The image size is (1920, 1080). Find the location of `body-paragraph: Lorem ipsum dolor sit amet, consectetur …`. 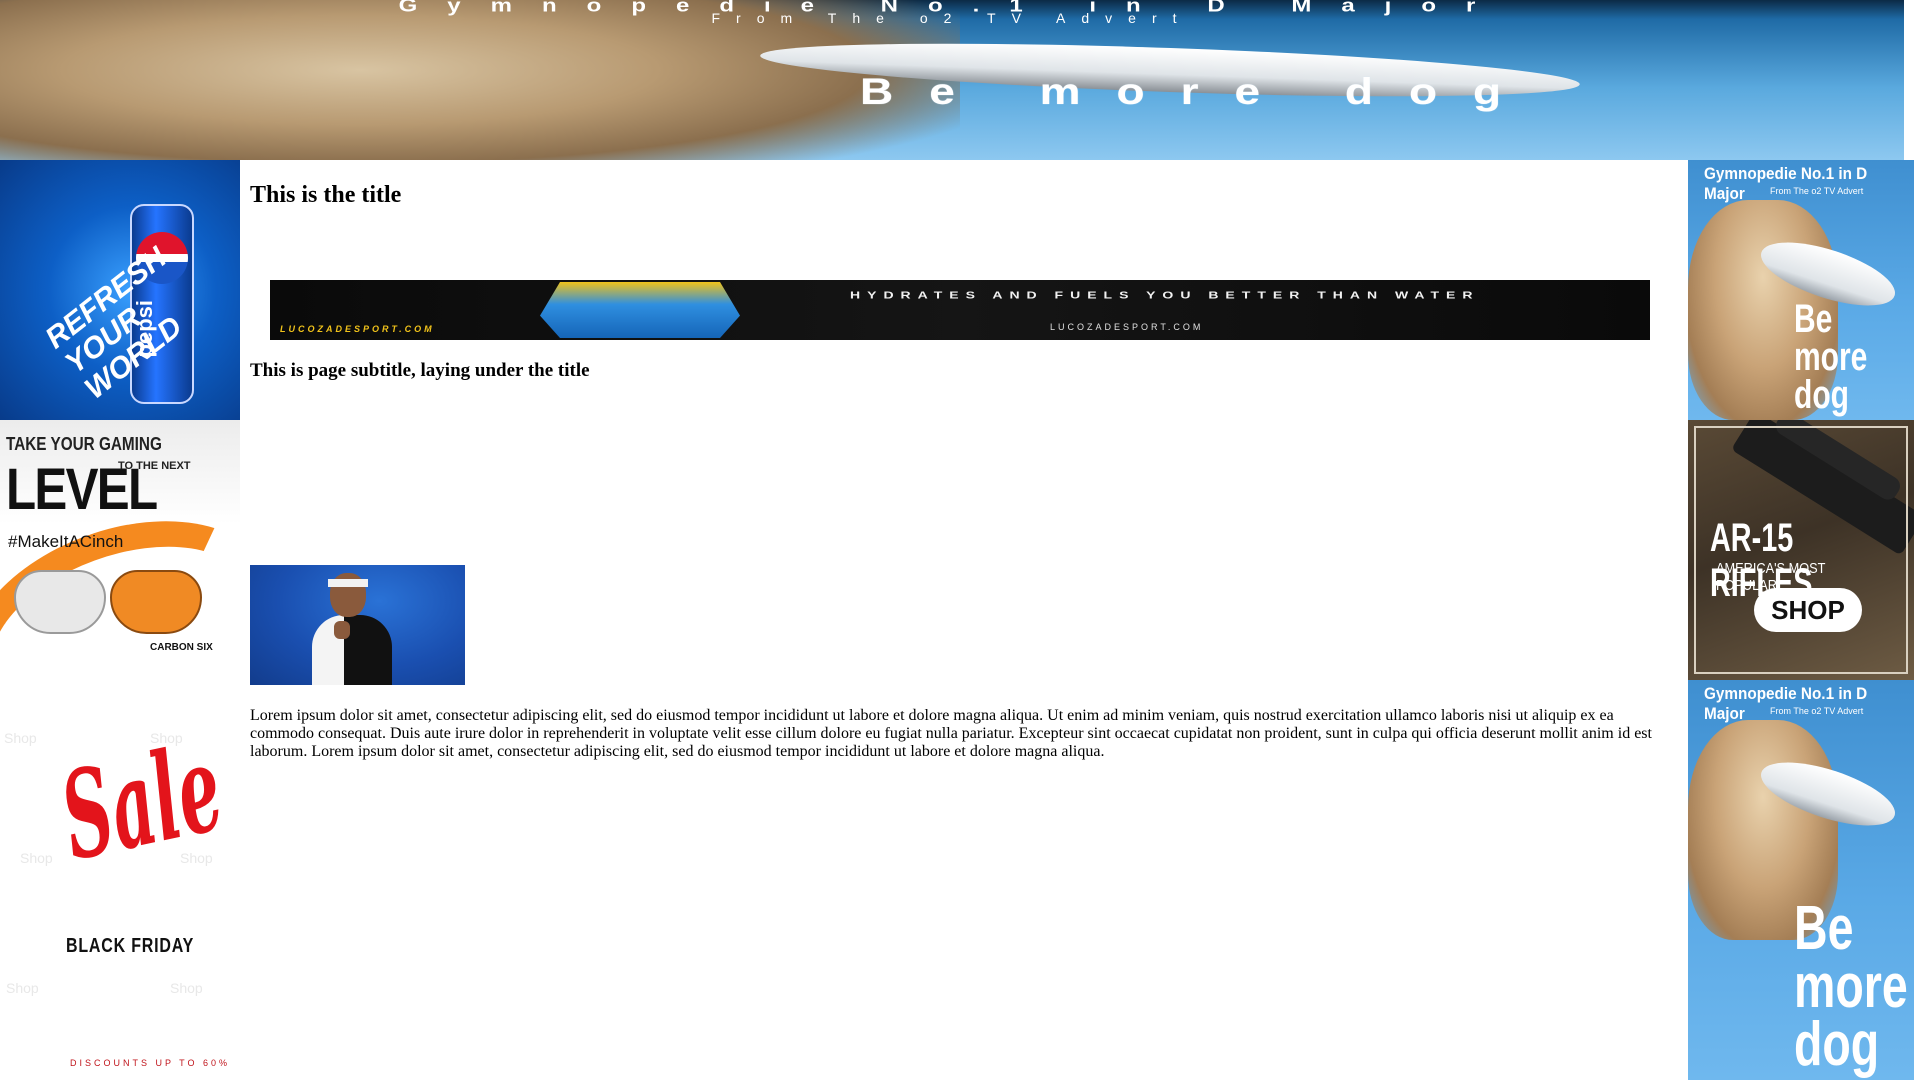

body-paragraph: Lorem ipsum dolor sit amet, consectetur … is located at coordinates (951, 733).